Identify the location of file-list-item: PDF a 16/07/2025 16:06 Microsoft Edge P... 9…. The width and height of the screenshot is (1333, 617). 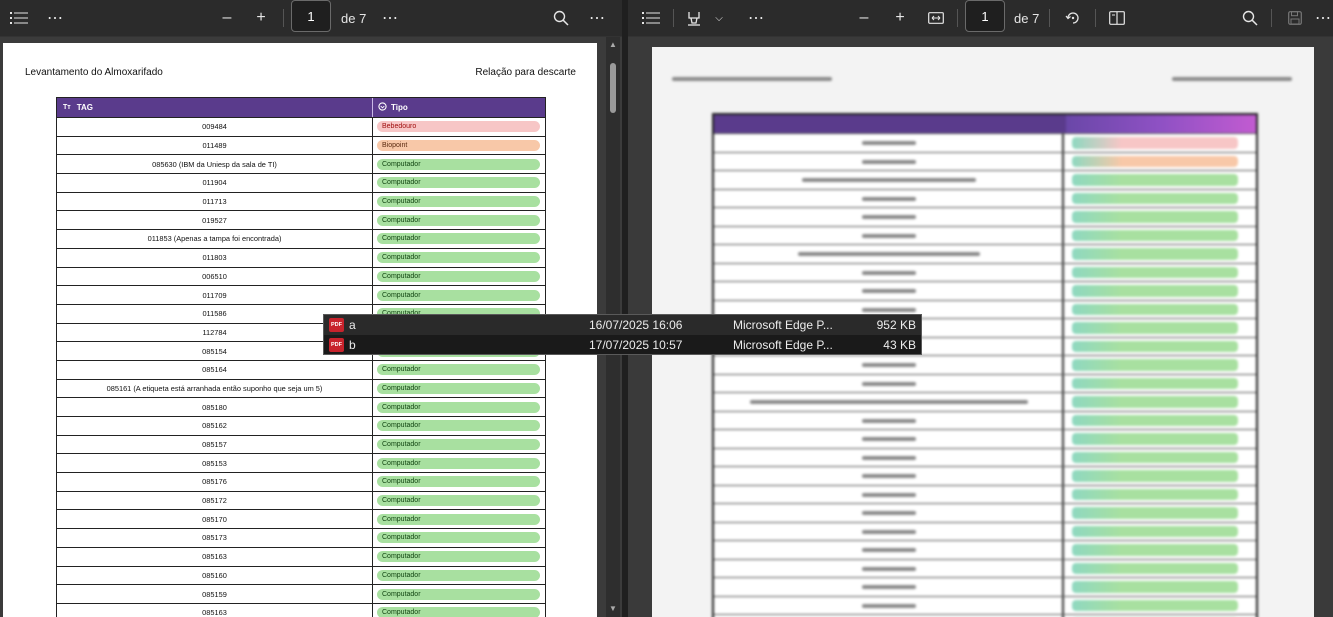
(622, 325).